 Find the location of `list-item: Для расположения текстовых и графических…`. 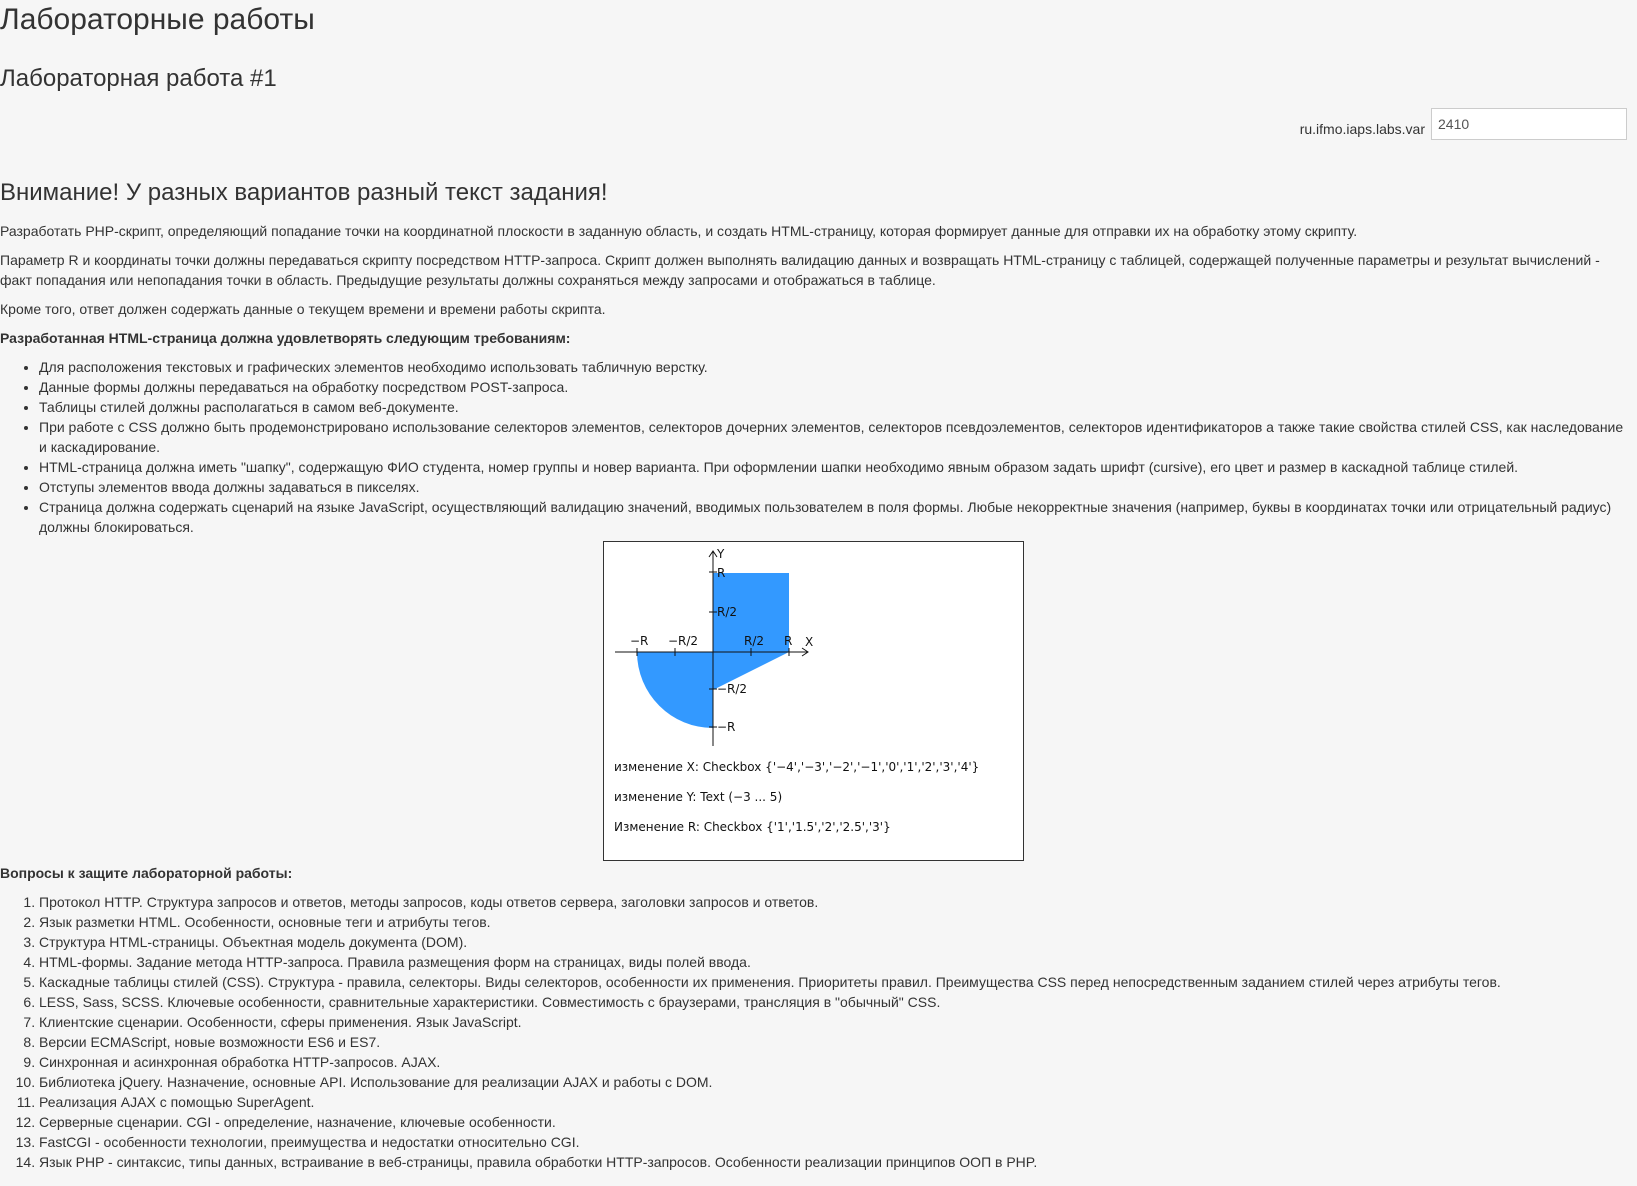

list-item: Для расположения текстовых и графических… is located at coordinates (833, 367).